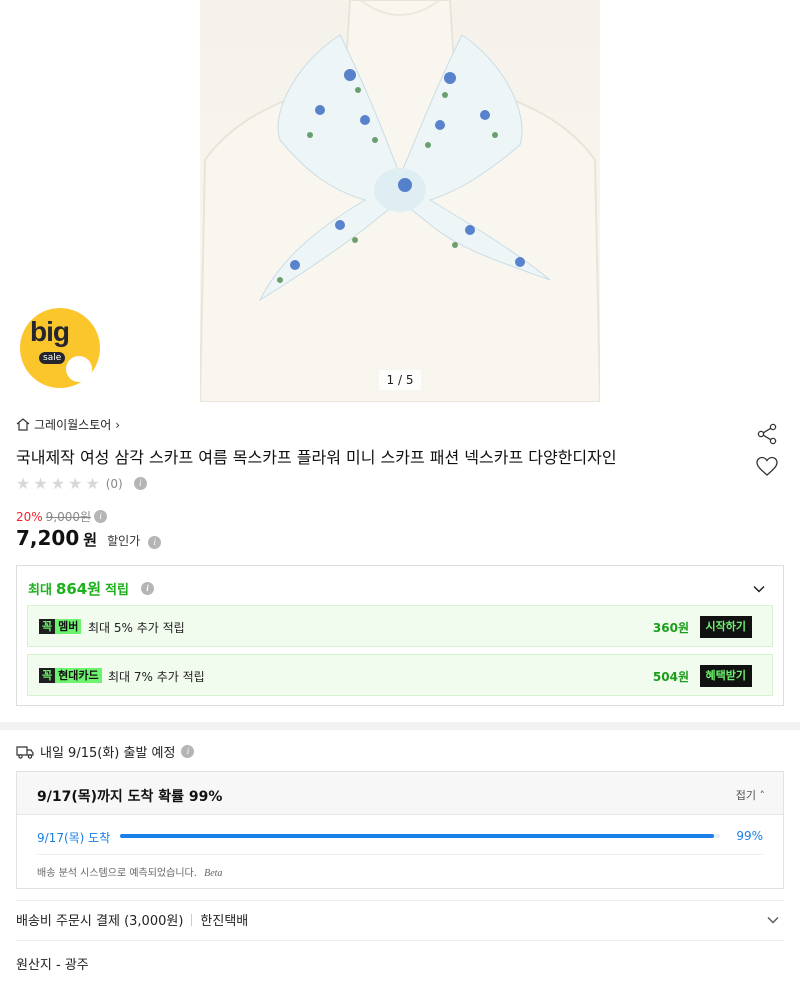  Describe the element at coordinates (52, 358) in the screenshot. I see `badge-sale-text: sale` at that location.